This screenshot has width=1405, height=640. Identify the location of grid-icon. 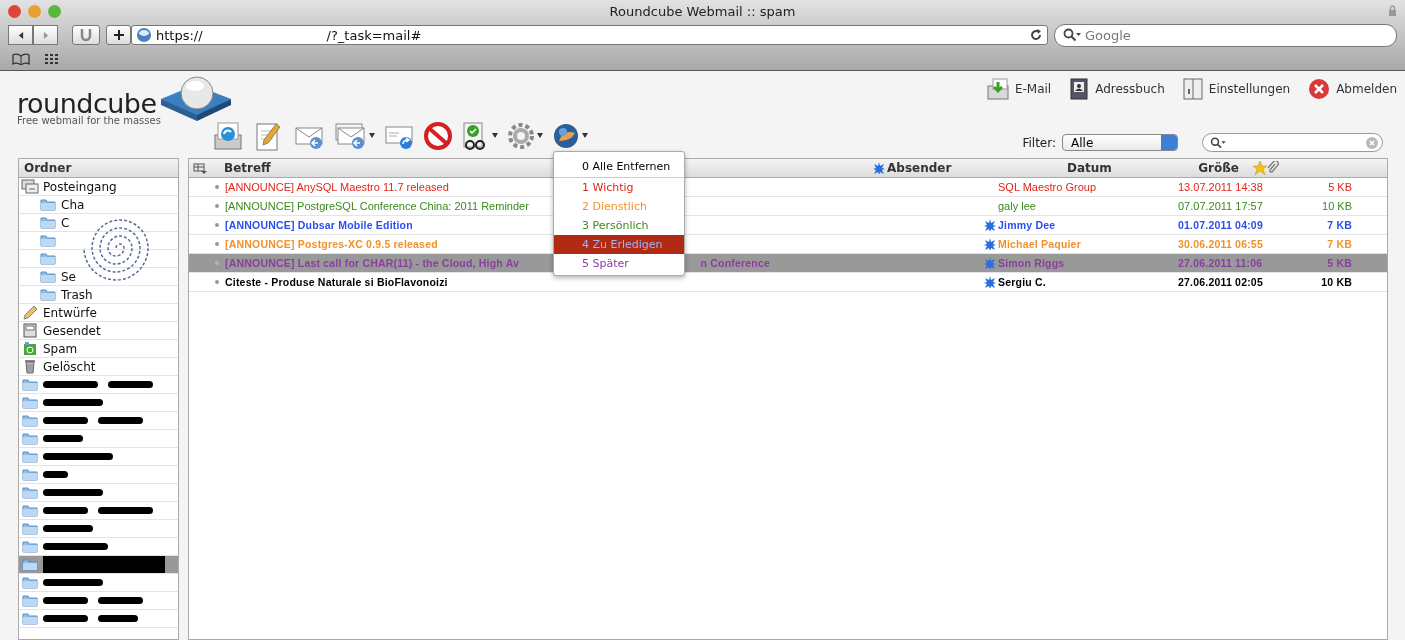
(52, 59).